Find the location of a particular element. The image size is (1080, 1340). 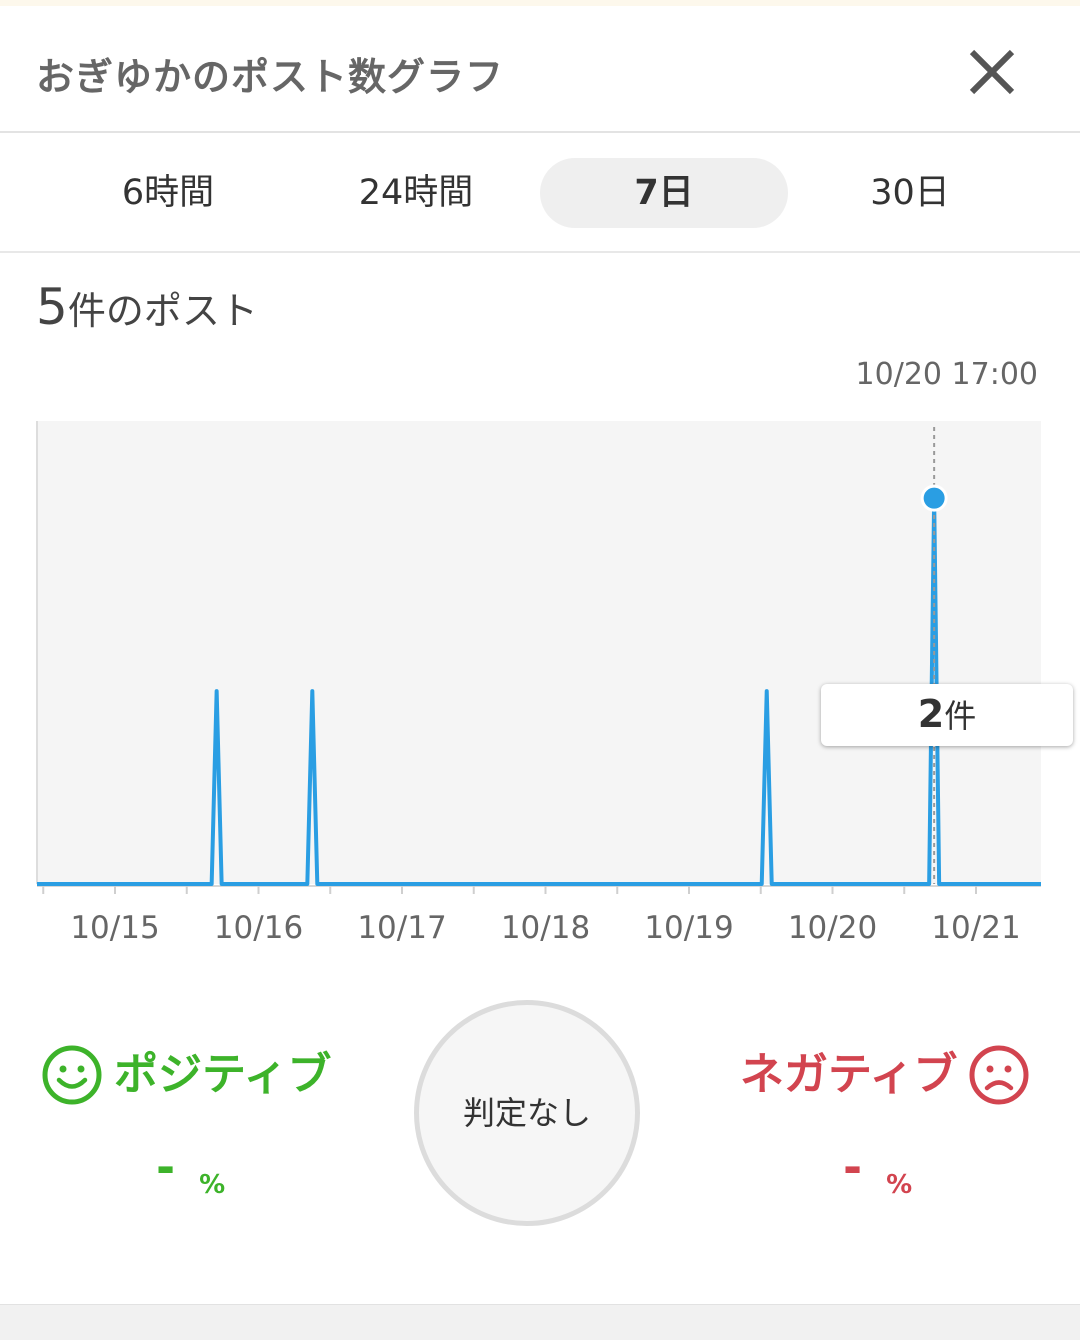

dialog-header: おぎゆかのポスト数グラフ is located at coordinates (540, 69).